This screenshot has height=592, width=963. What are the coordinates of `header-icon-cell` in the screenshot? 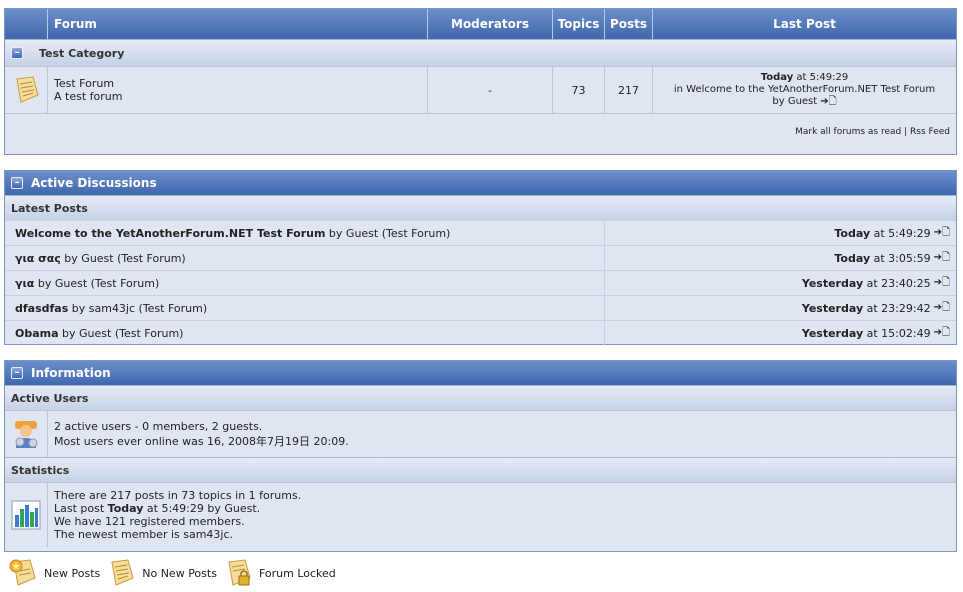 It's located at (26, 24).